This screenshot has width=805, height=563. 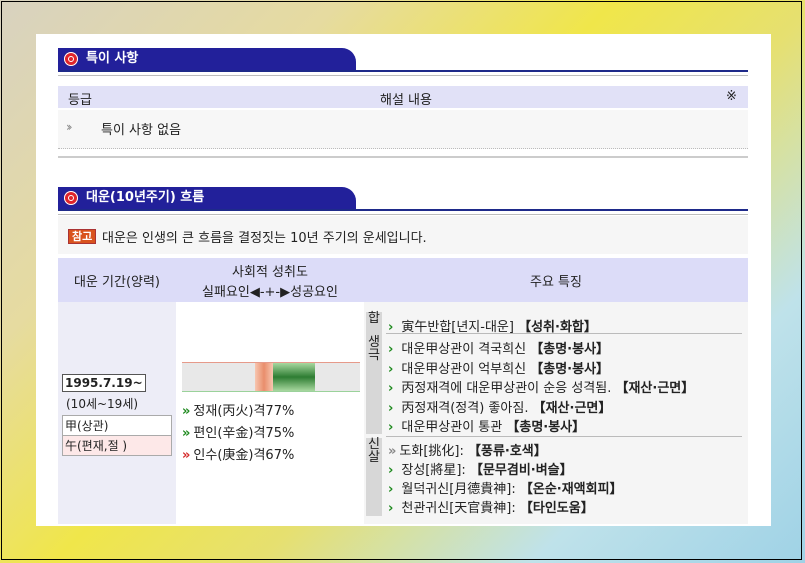 I want to click on feature-item: › 丙정재격(정격) 좋아짐. 【재산·근면】, so click(x=500, y=408).